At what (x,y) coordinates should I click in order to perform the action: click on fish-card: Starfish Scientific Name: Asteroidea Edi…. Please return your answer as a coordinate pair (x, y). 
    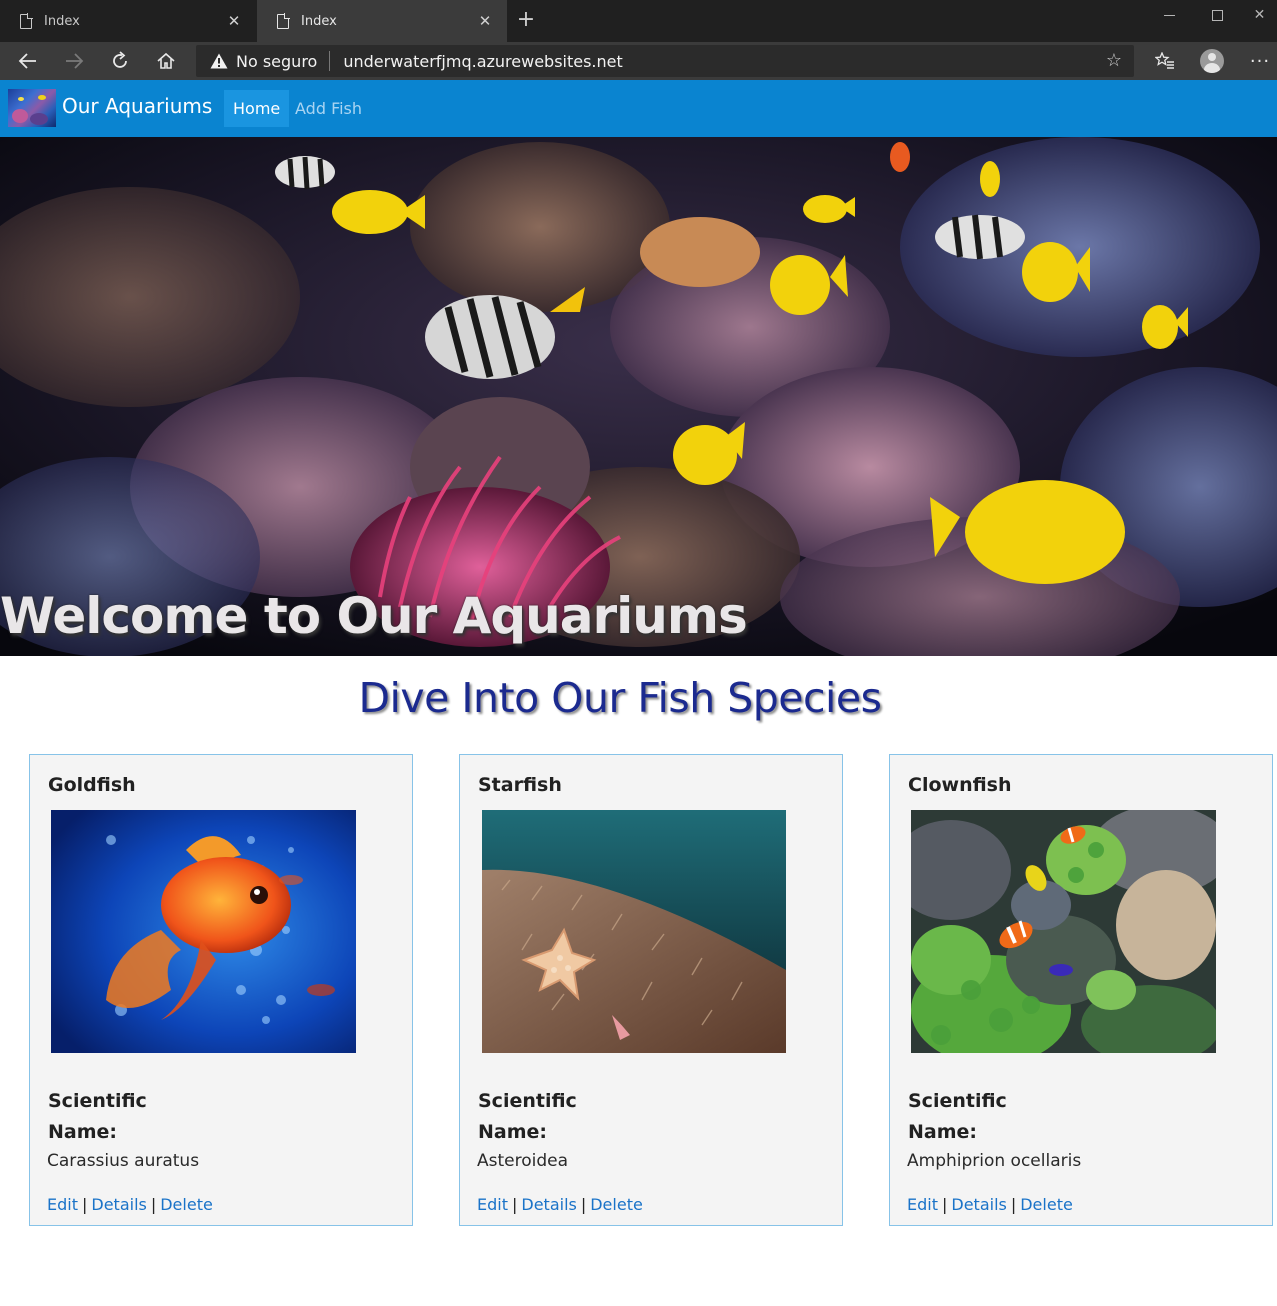
    Looking at the image, I should click on (651, 990).